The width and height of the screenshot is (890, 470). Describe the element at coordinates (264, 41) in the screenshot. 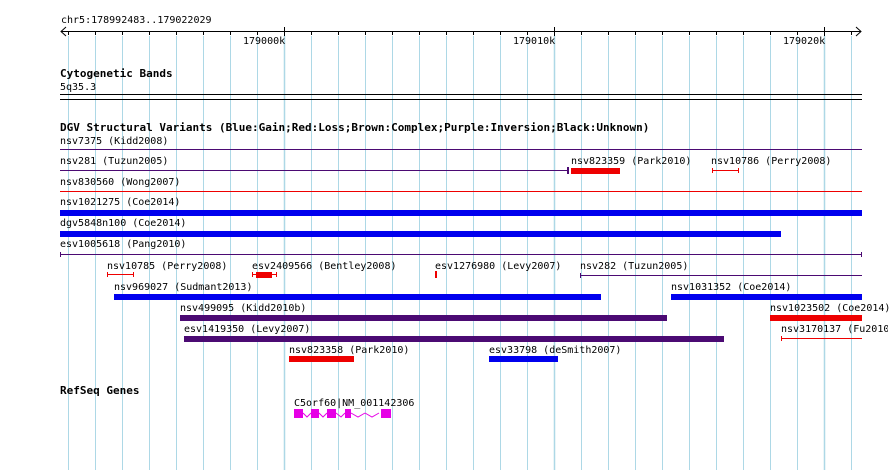

I see `ruler-tick-label: 179000k` at that location.